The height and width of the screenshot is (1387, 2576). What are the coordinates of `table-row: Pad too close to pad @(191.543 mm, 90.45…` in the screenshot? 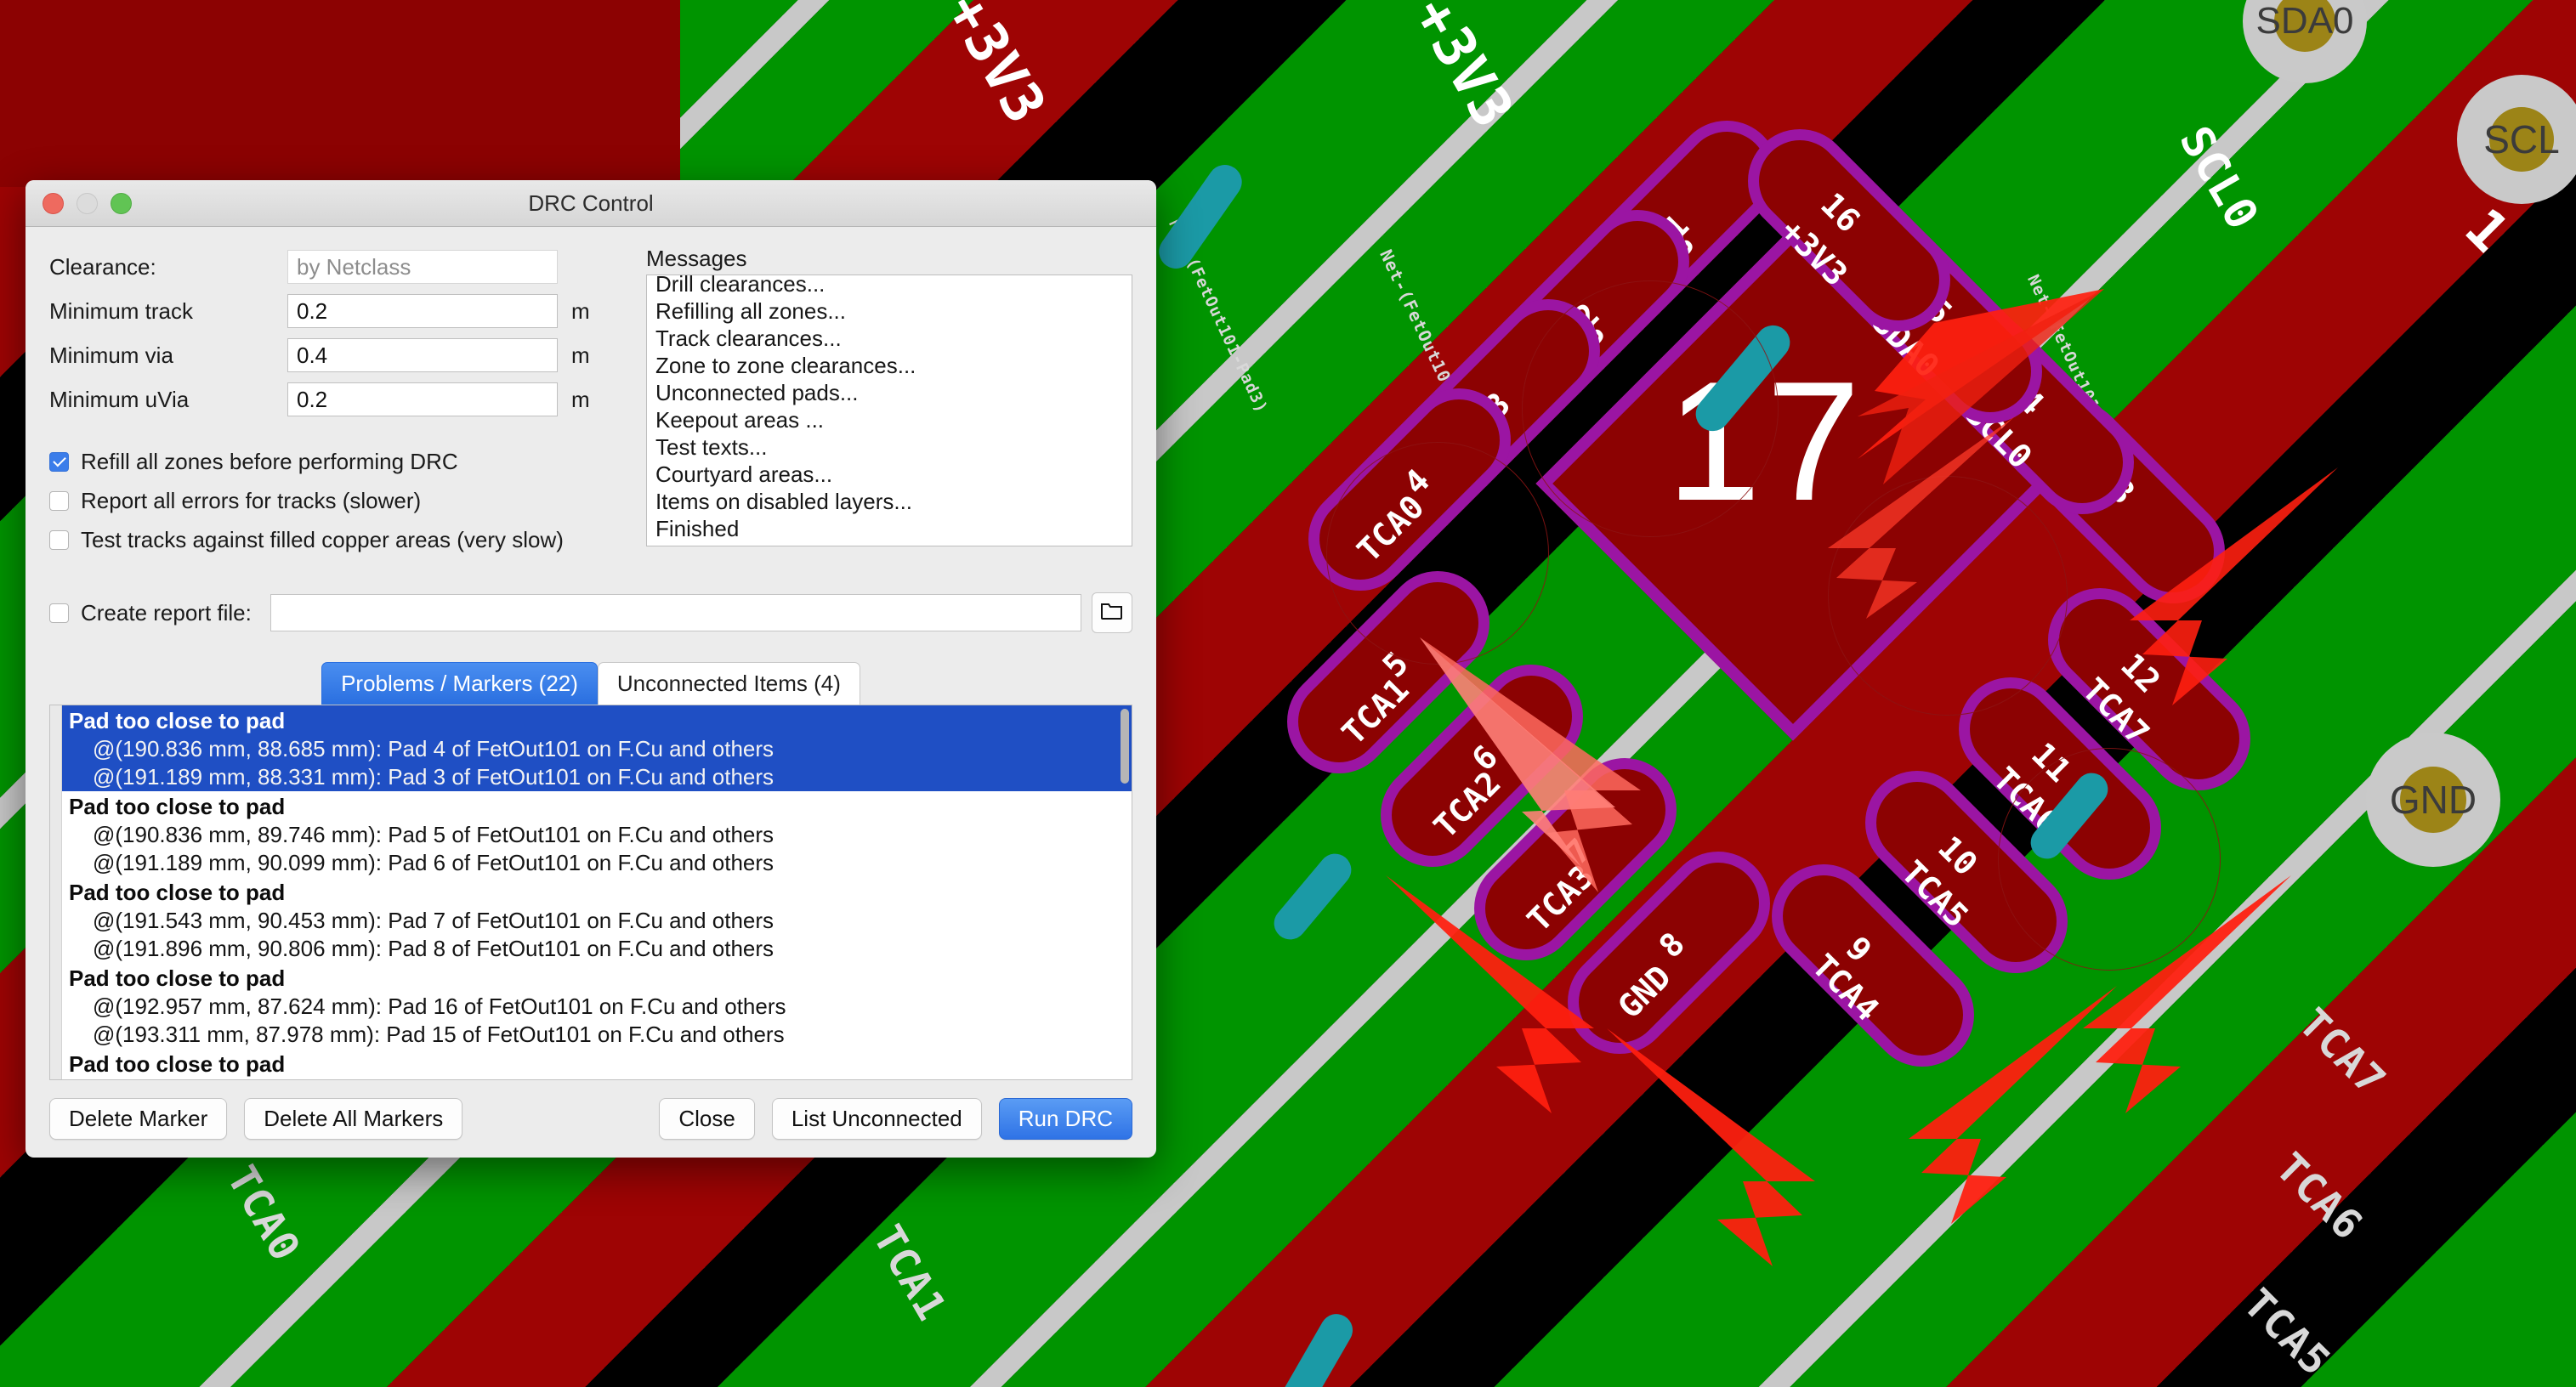 It's located at (597, 920).